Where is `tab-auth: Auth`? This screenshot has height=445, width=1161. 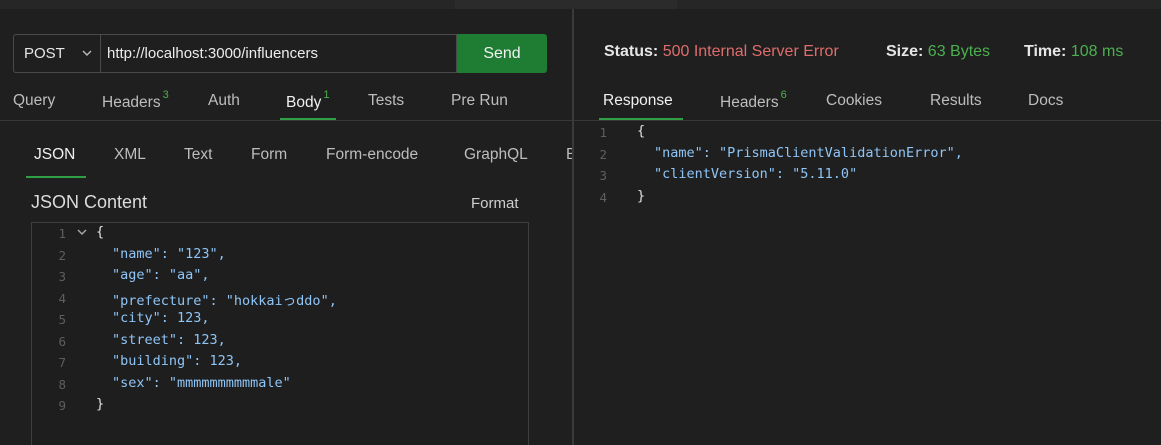 tab-auth: Auth is located at coordinates (224, 101).